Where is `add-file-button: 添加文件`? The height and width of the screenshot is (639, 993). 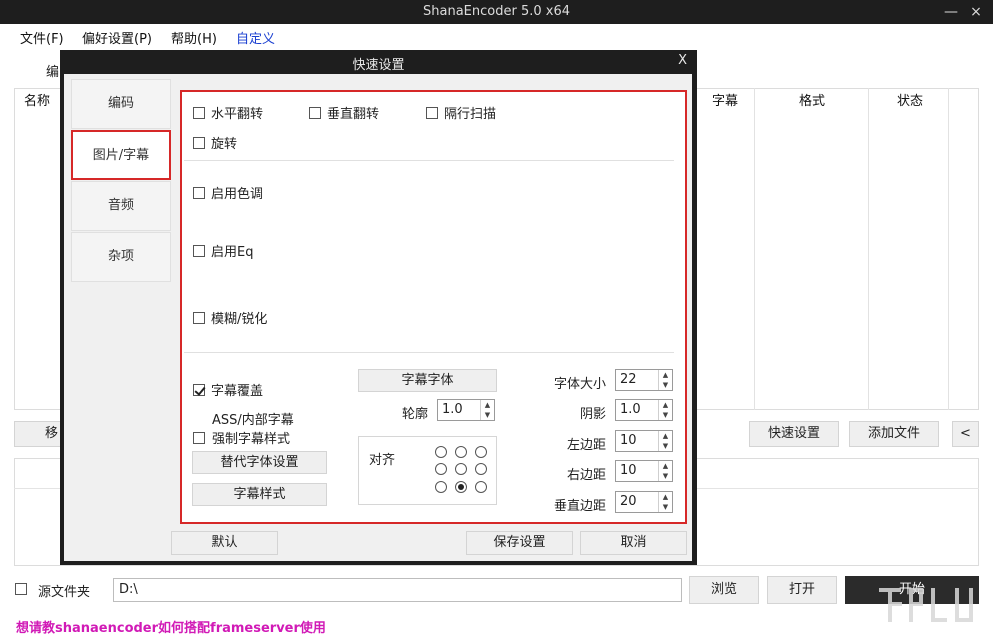
add-file-button: 添加文件 is located at coordinates (894, 434).